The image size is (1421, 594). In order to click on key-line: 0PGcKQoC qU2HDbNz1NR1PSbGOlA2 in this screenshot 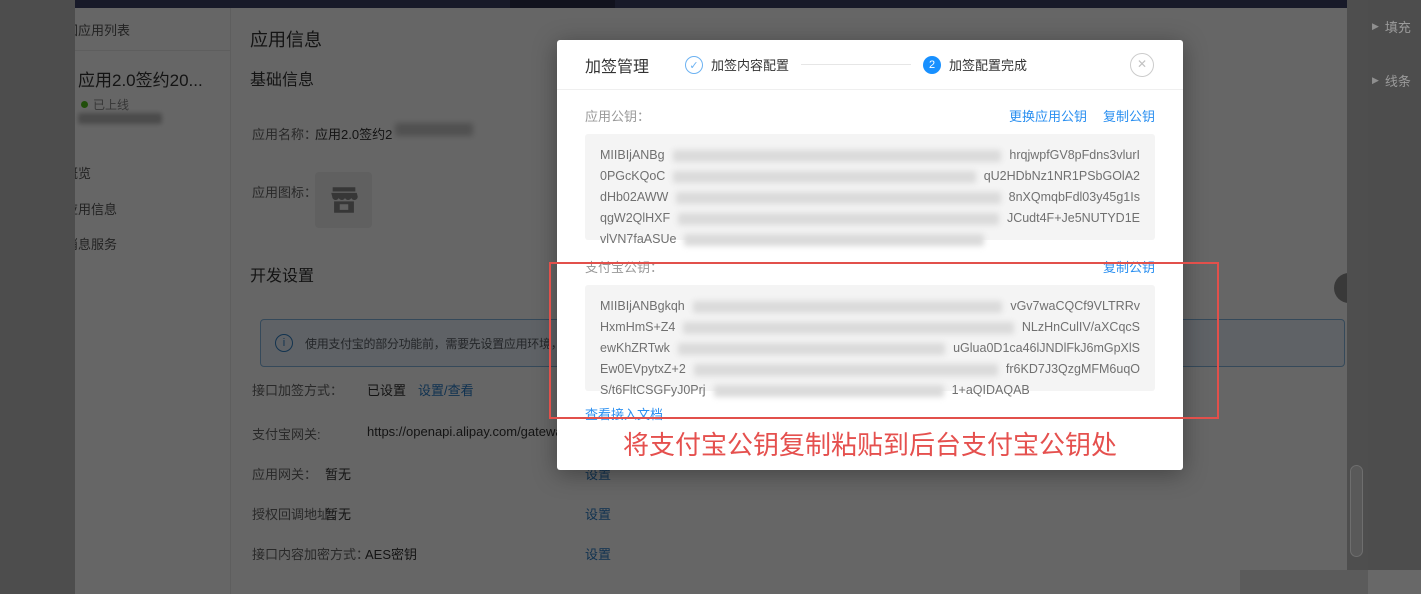, I will do `click(870, 176)`.